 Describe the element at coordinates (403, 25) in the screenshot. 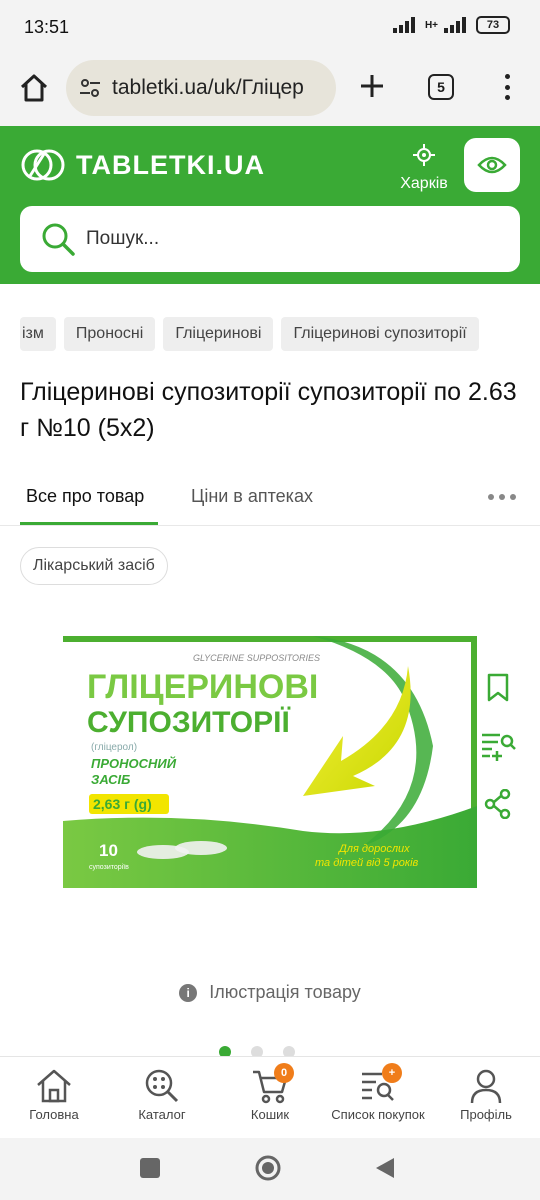

I see `signal-icon` at that location.